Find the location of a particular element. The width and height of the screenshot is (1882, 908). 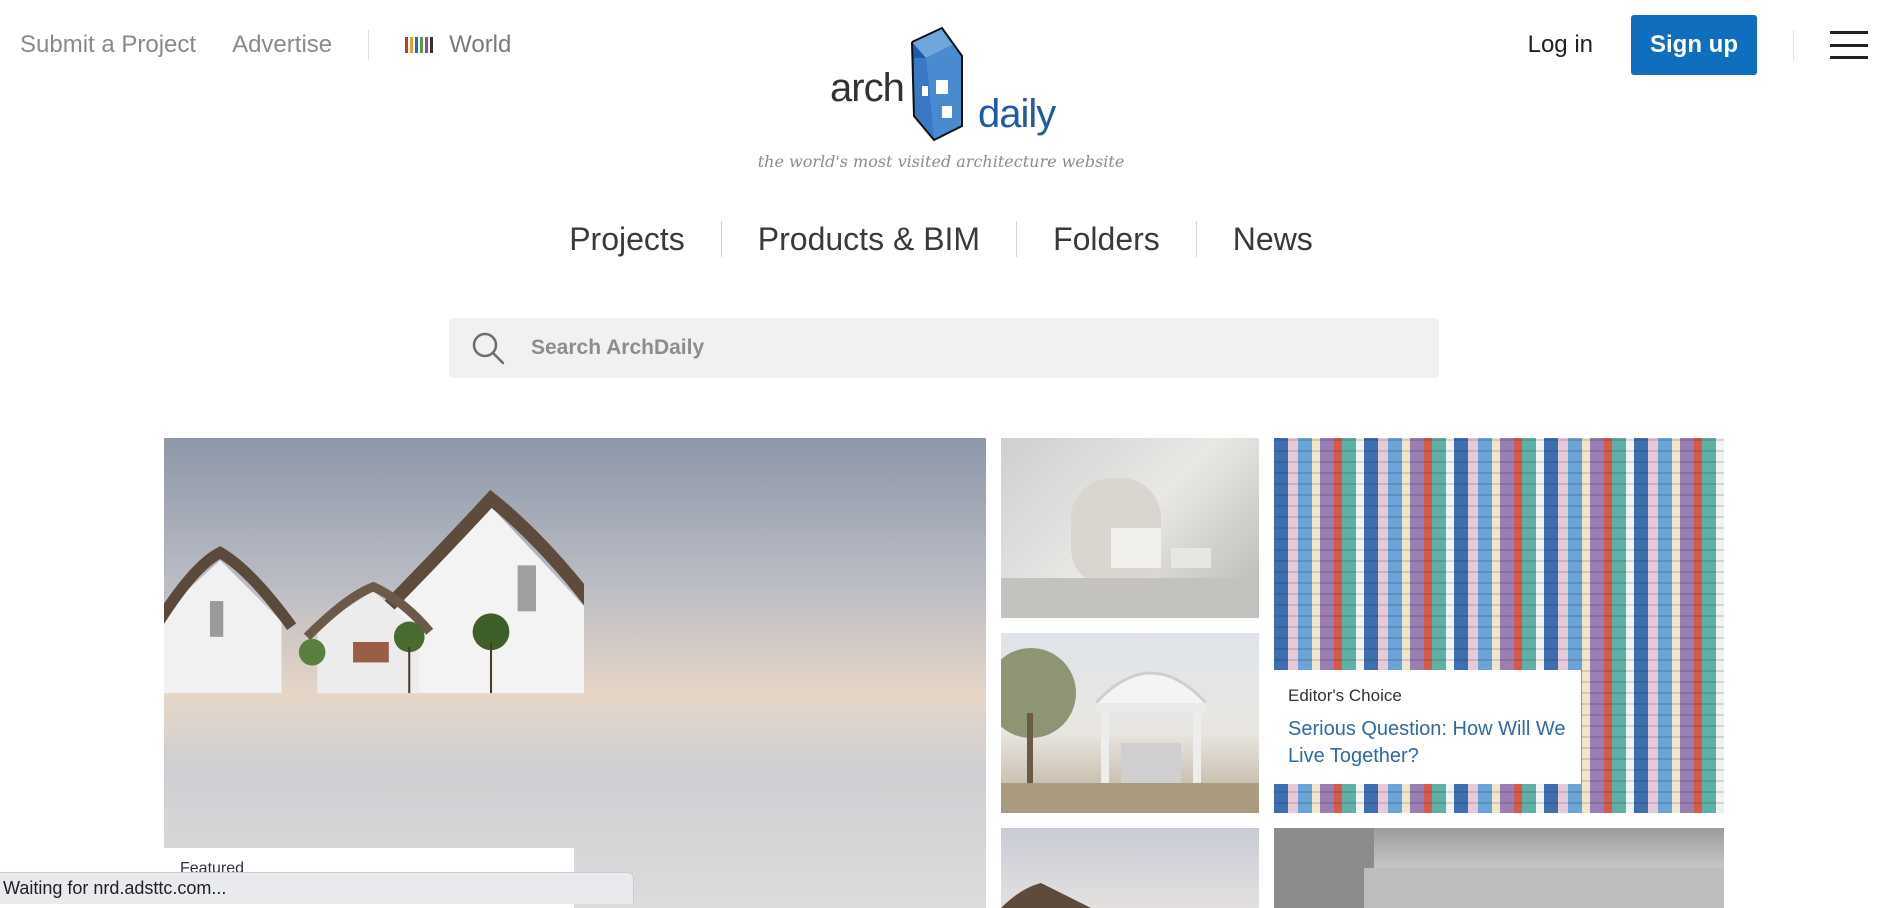

editors-choice-label: Editor's Choice is located at coordinates (1345, 695).